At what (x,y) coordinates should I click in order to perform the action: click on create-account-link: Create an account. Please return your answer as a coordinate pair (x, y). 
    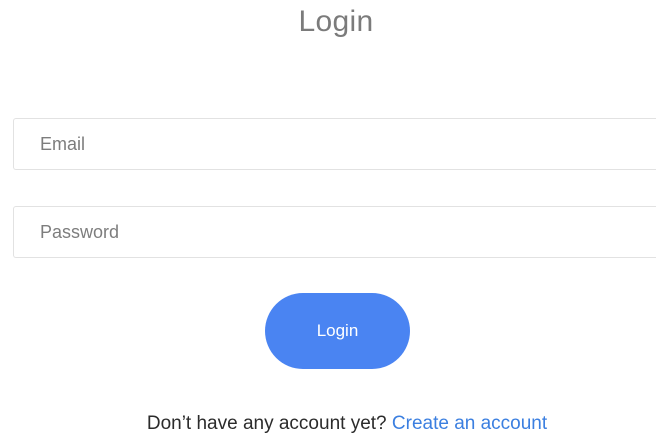
    Looking at the image, I should click on (469, 423).